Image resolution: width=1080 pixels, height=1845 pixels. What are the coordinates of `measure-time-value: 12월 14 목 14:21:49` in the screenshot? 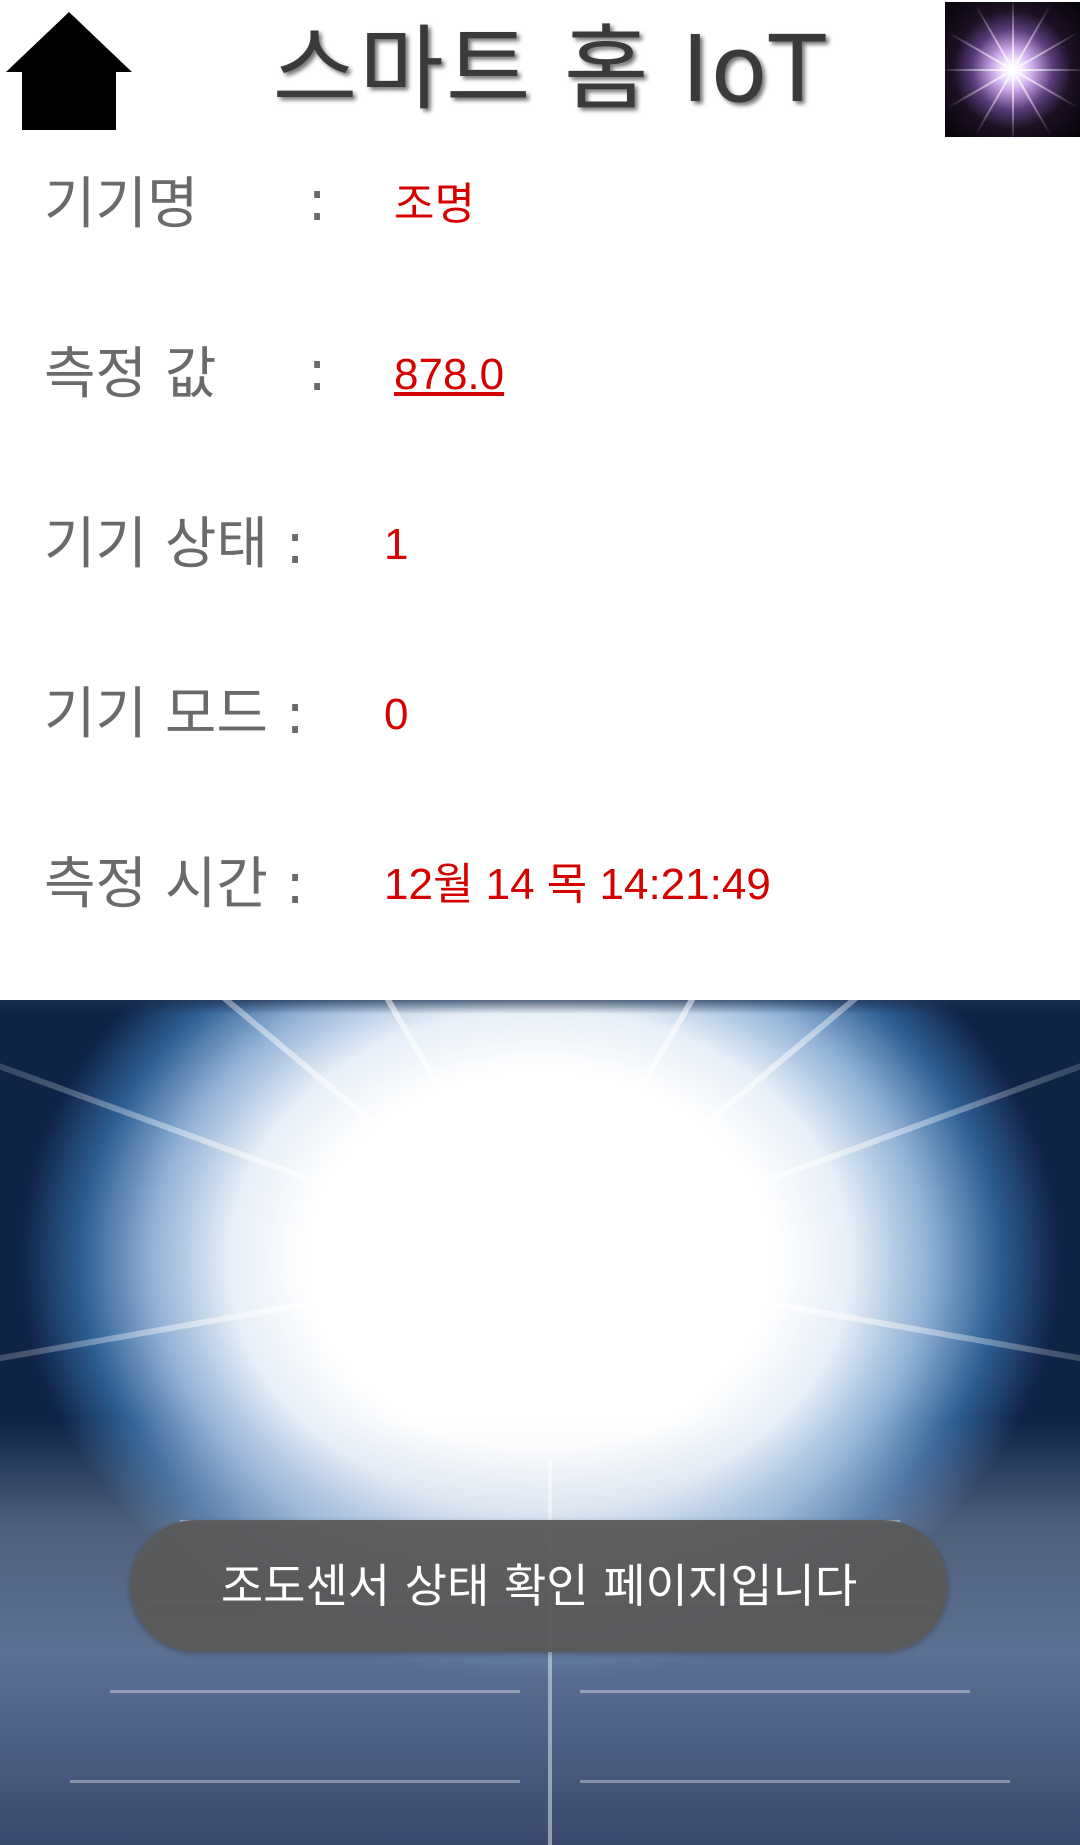 It's located at (577, 884).